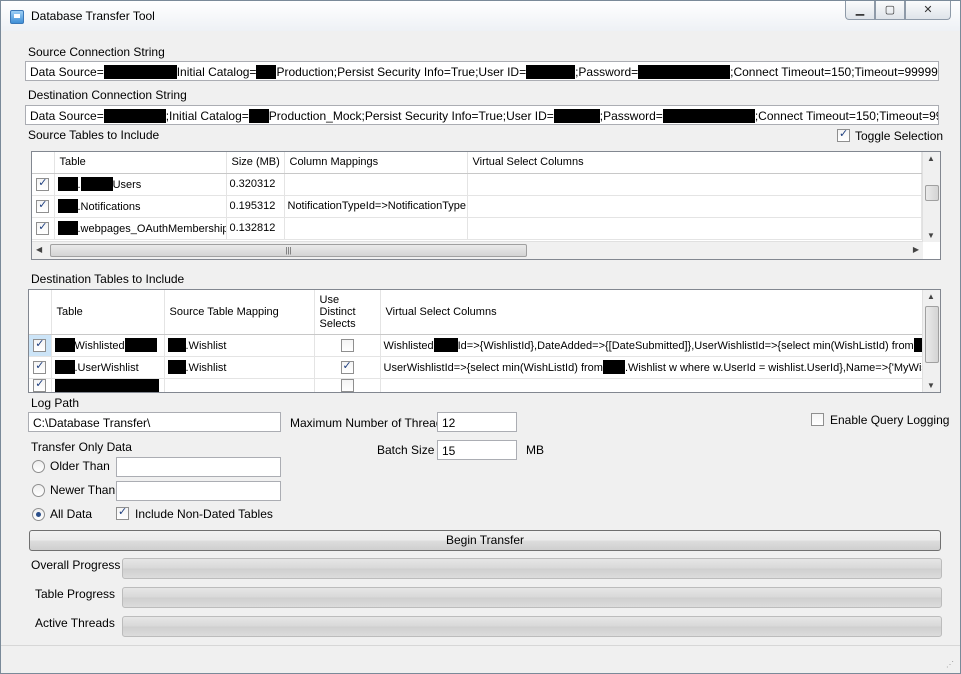  What do you see at coordinates (239, 312) in the screenshot?
I see `column-header: Source Table Mapping` at bounding box center [239, 312].